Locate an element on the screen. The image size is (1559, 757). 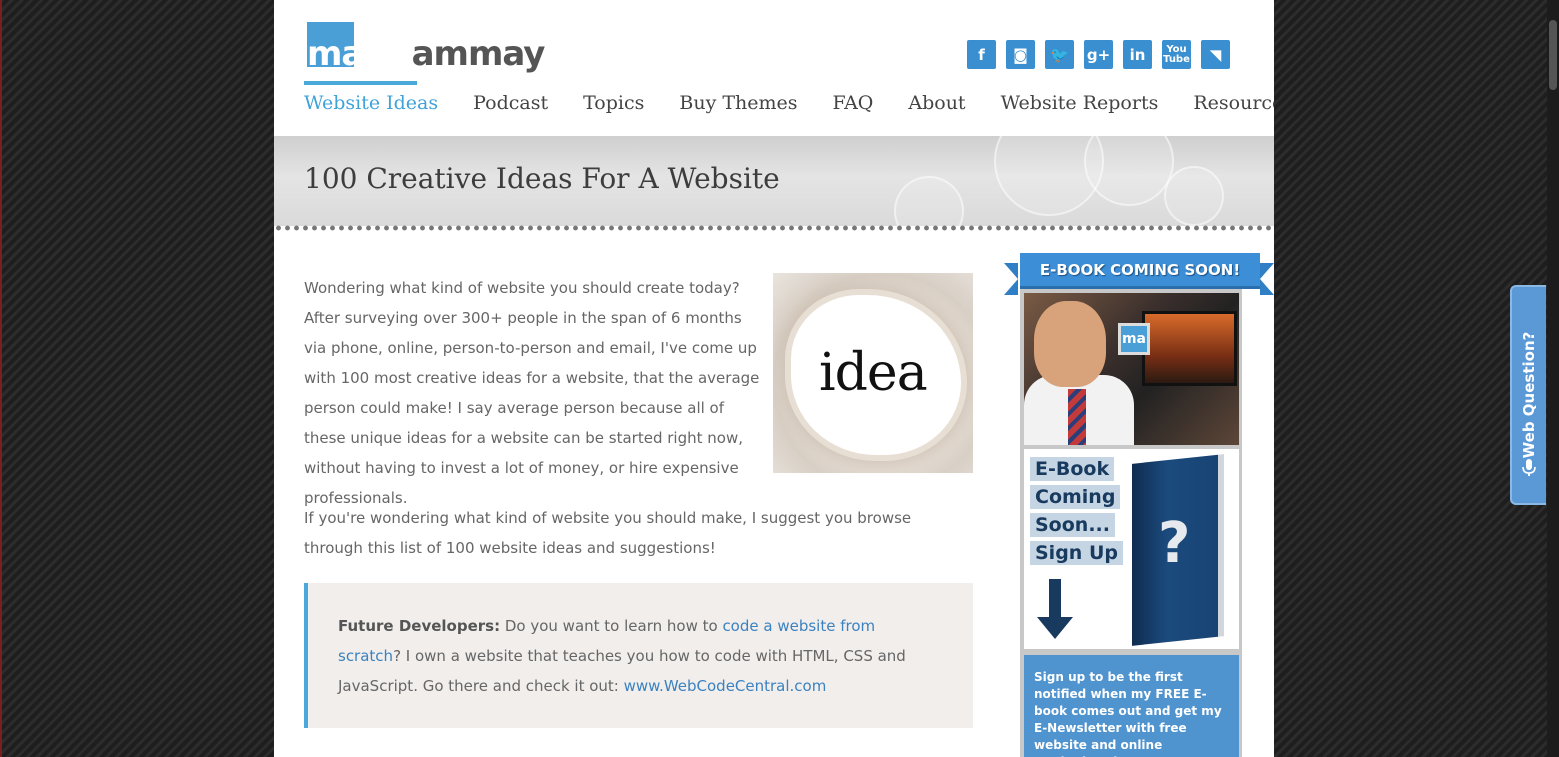
scroll-thumb is located at coordinates (1553, 55).